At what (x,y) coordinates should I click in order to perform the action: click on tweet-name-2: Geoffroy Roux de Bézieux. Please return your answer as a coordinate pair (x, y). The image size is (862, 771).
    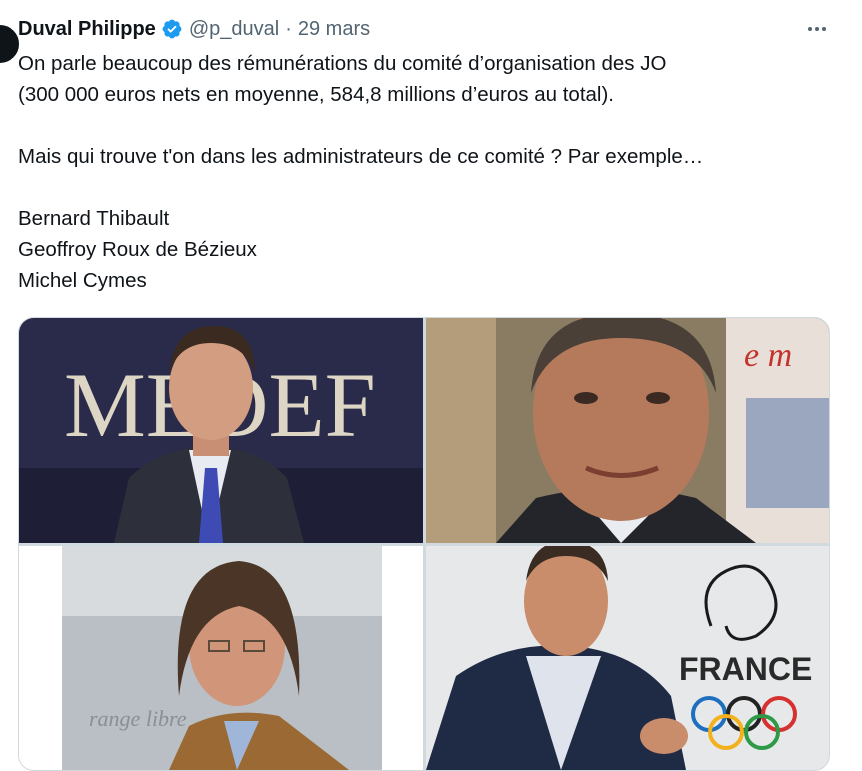
    Looking at the image, I should click on (137, 249).